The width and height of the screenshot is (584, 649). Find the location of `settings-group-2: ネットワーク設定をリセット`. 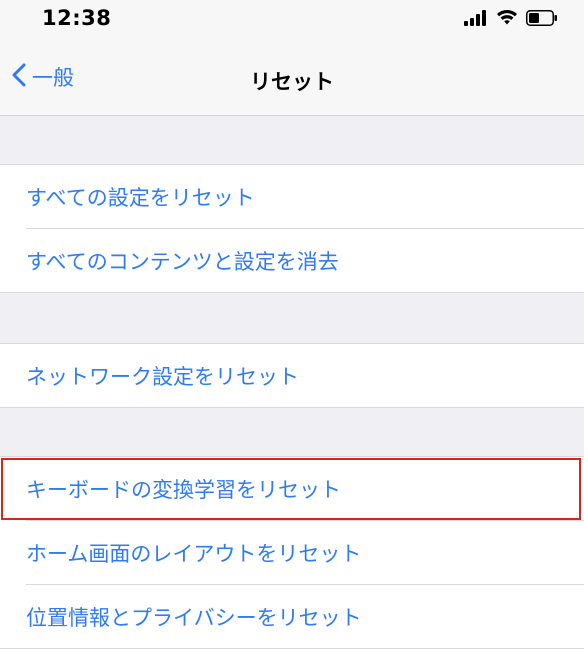

settings-group-2: ネットワーク設定をリセット is located at coordinates (292, 375).